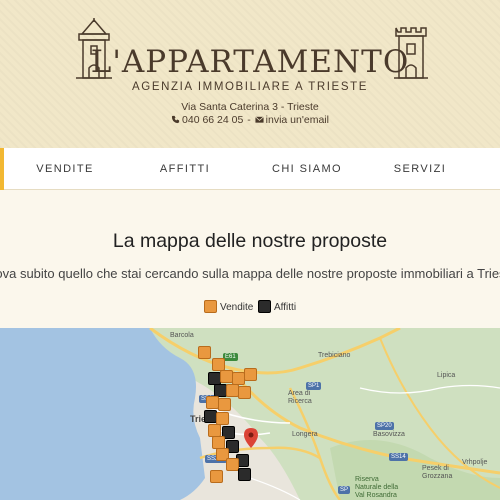 This screenshot has height=500, width=500. Describe the element at coordinates (251, 438) in the screenshot. I see `map-location-pin-icon` at that location.